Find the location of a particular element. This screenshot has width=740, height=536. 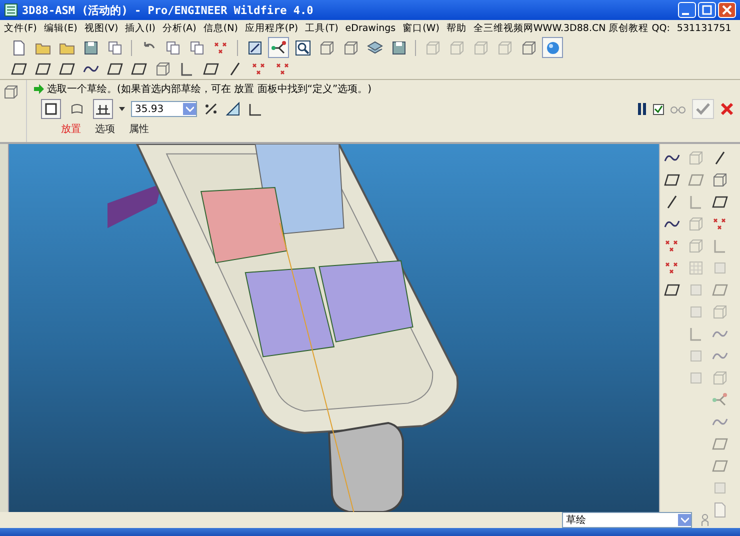

layers-icon is located at coordinates (374, 48).